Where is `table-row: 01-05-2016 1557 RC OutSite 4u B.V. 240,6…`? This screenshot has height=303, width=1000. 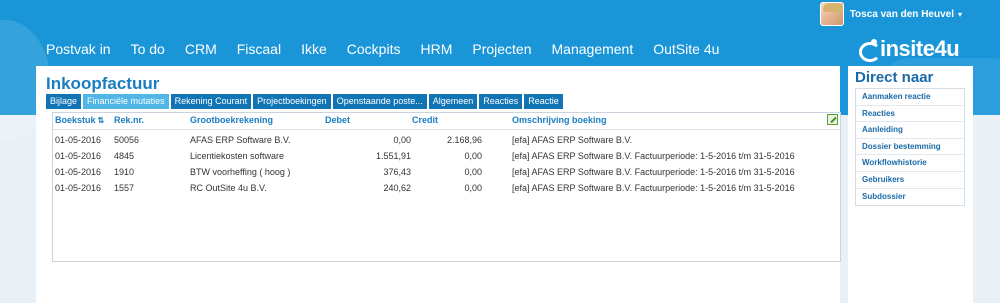
table-row: 01-05-2016 1557 RC OutSite 4u B.V. 240,6… is located at coordinates (446, 188).